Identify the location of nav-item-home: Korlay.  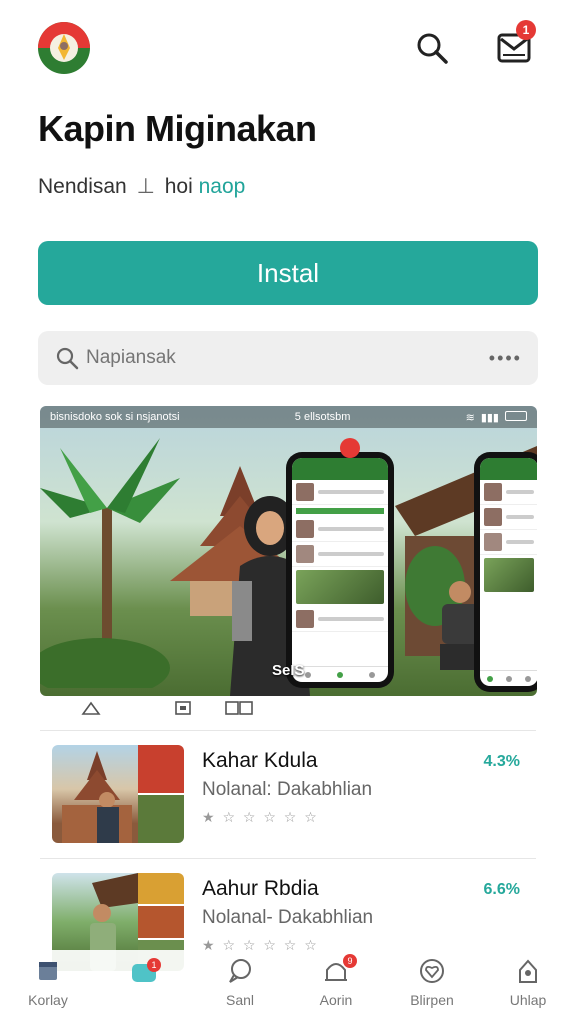
(48, 982).